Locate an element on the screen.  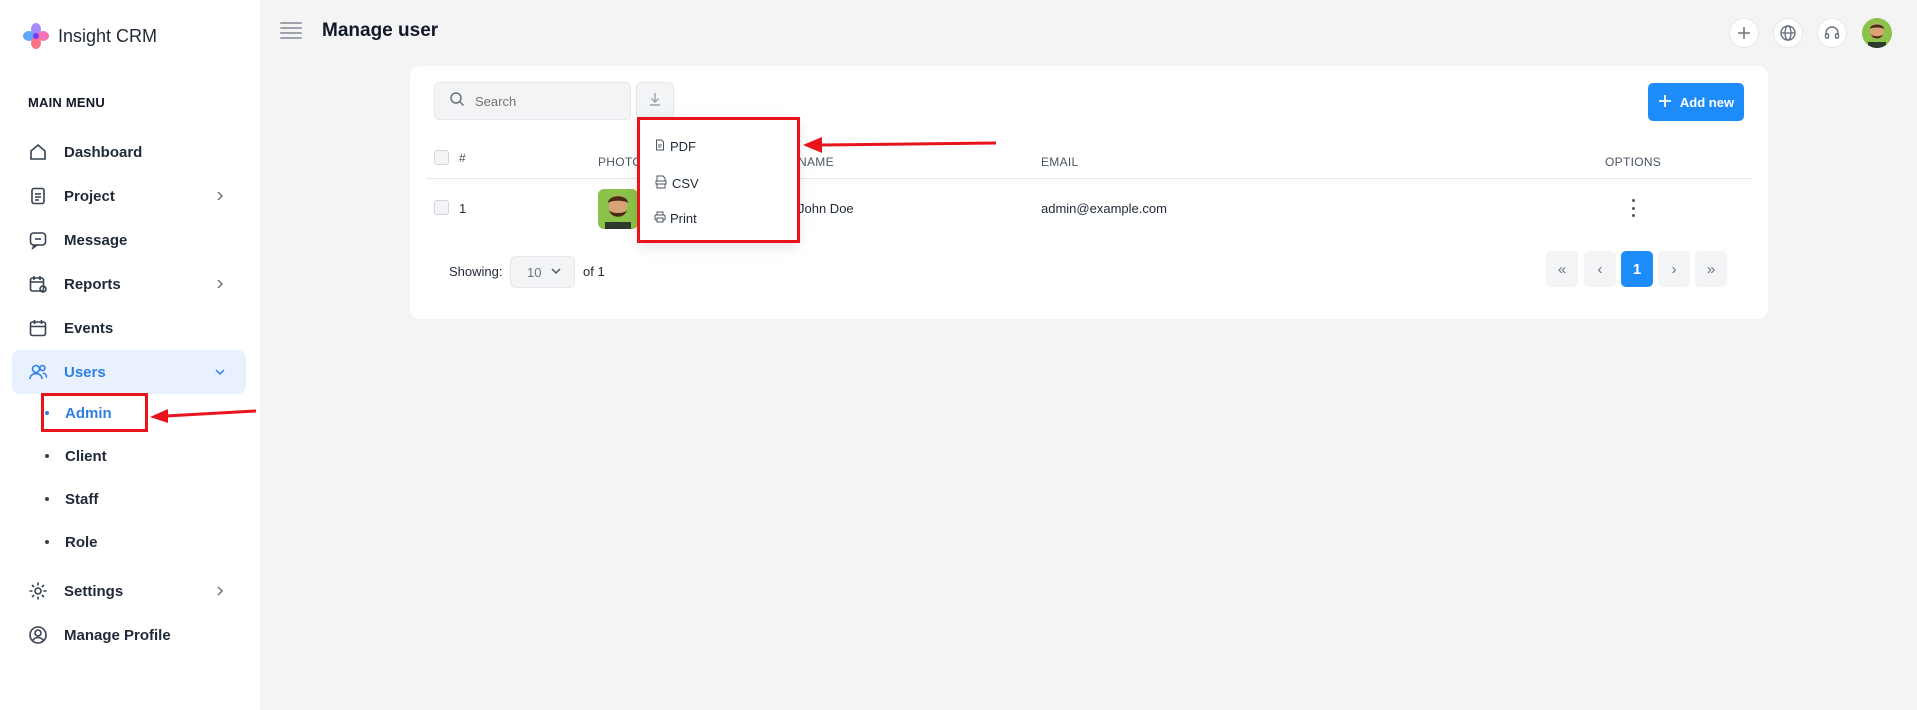
brand-name: Insight CRM is located at coordinates (108, 35).